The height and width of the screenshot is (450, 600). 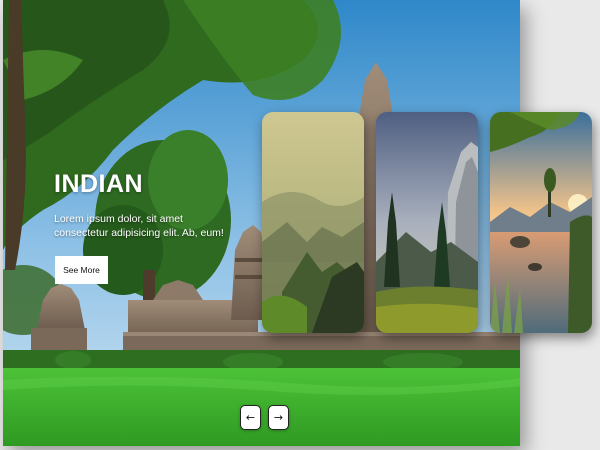 I want to click on next-slide-button: →, so click(x=278, y=417).